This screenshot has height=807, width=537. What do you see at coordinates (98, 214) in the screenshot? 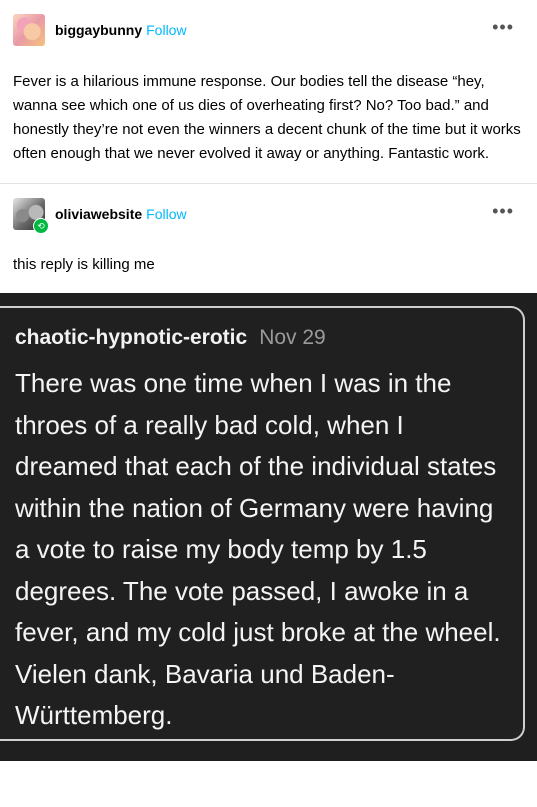
I see `username: oliviawebsite` at bounding box center [98, 214].